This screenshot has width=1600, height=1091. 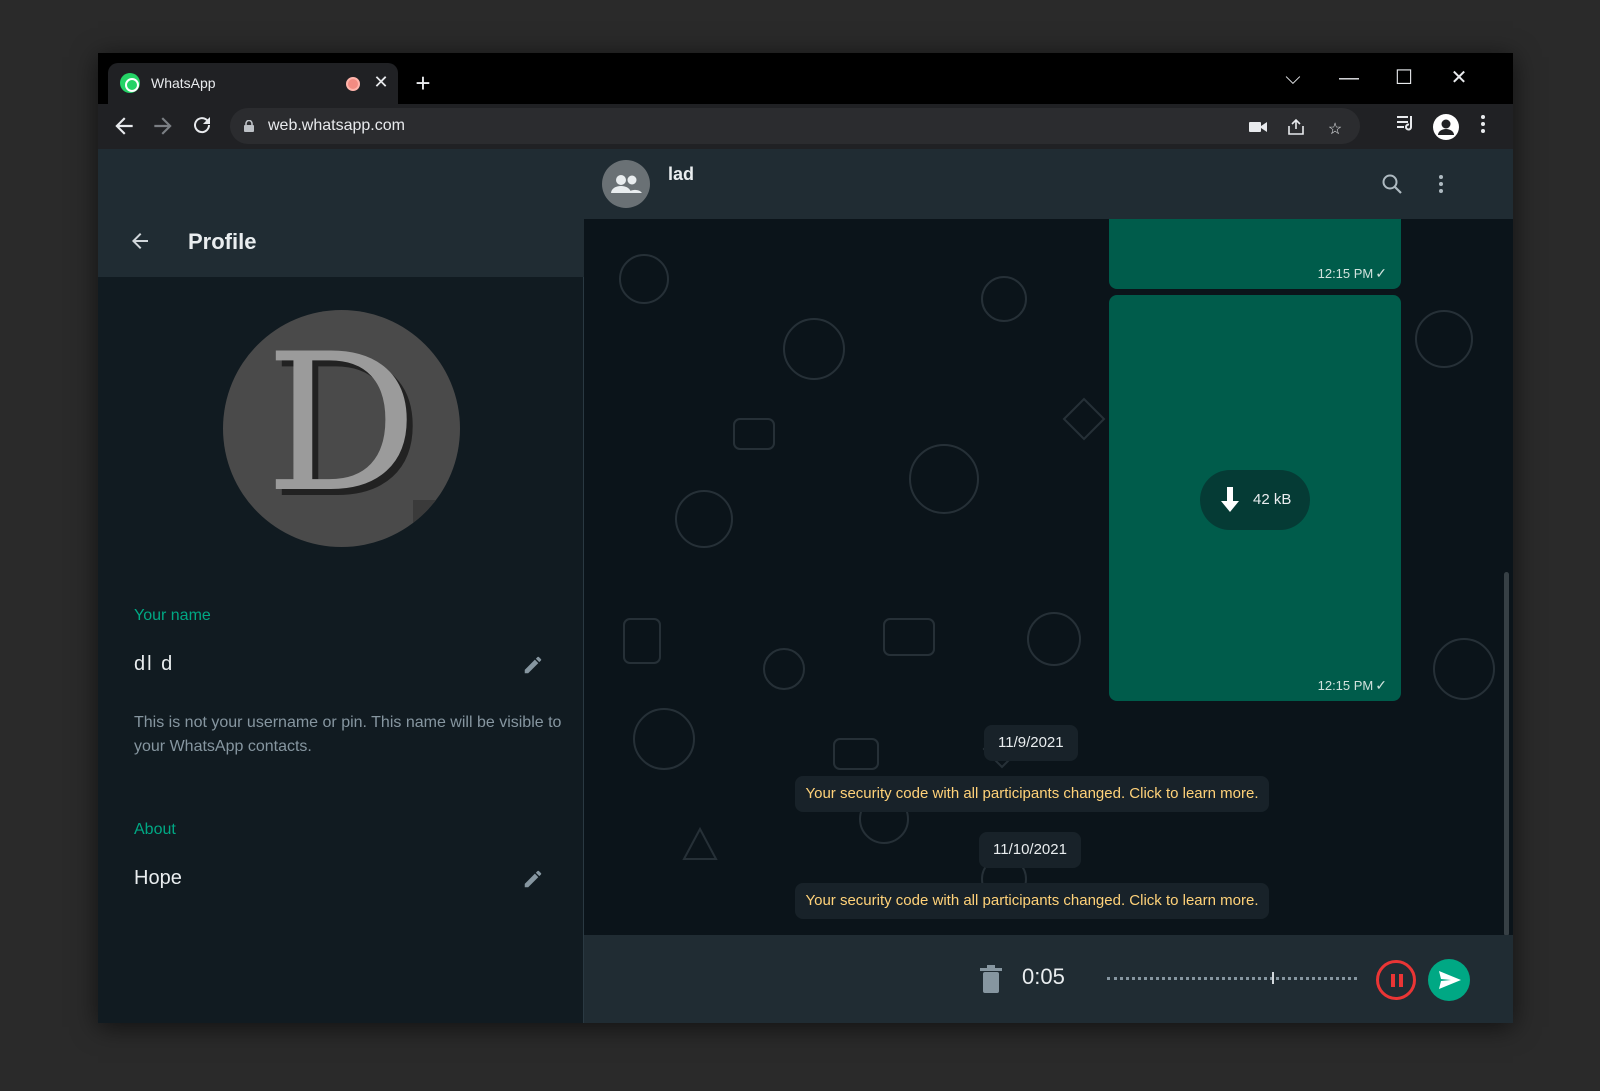 I want to click on recording-timer: 0:05, so click(x=1043, y=976).